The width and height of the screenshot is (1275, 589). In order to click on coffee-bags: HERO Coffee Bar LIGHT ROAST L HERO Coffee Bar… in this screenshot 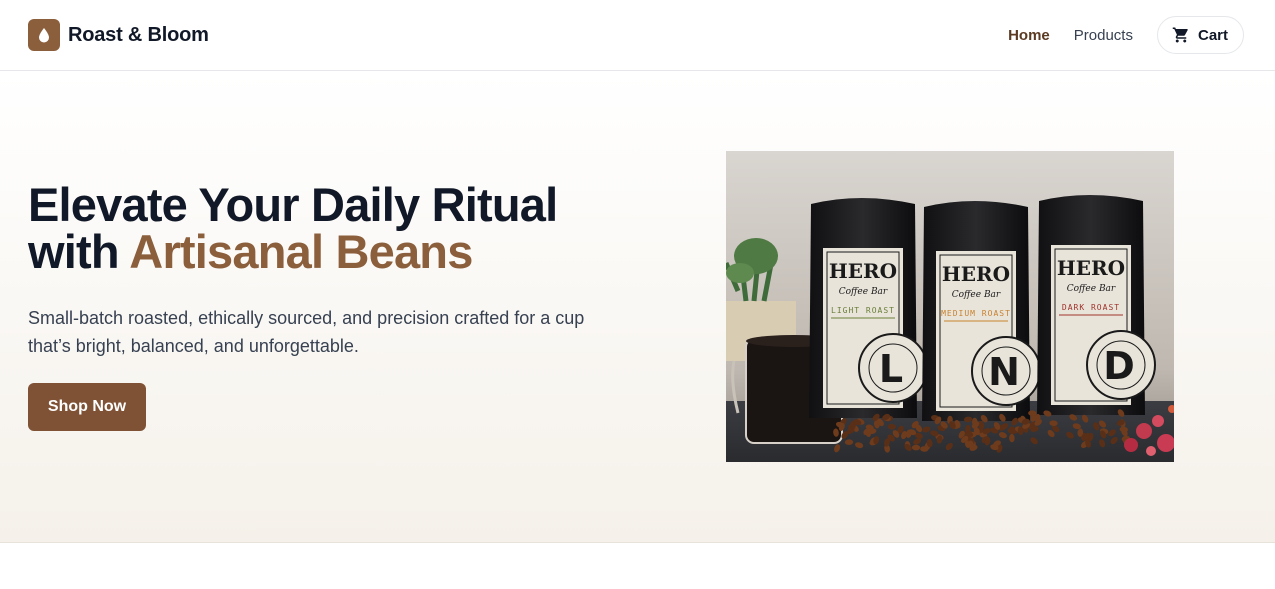, I will do `click(982, 308)`.